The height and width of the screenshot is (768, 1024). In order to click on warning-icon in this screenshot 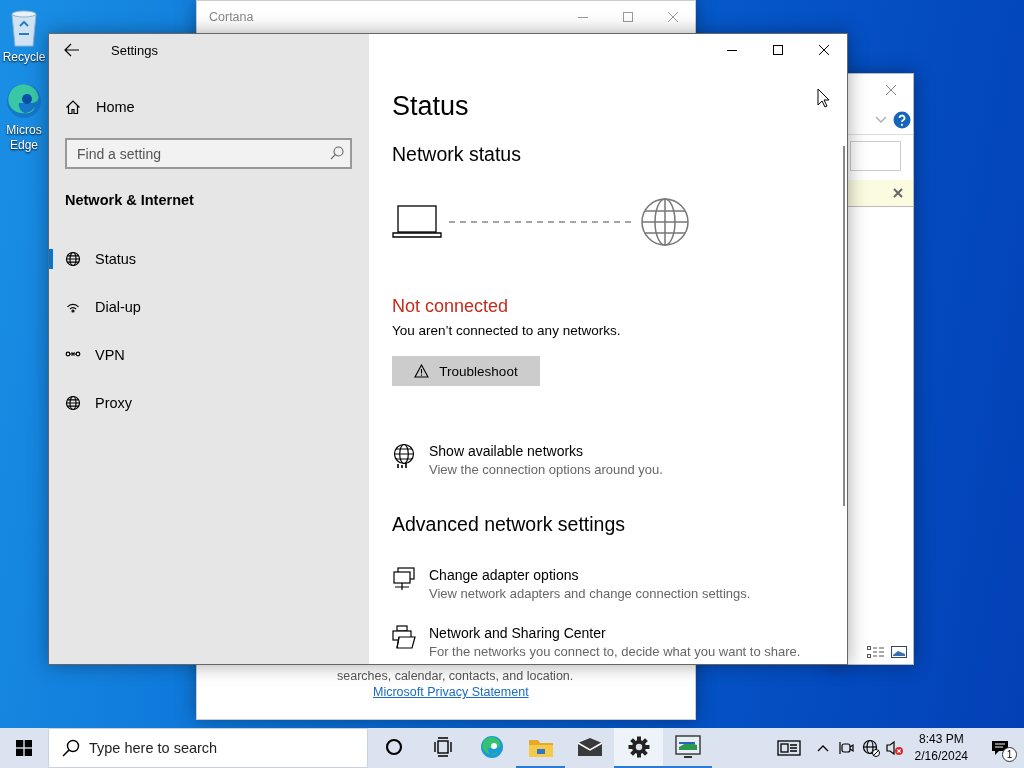, I will do `click(422, 371)`.